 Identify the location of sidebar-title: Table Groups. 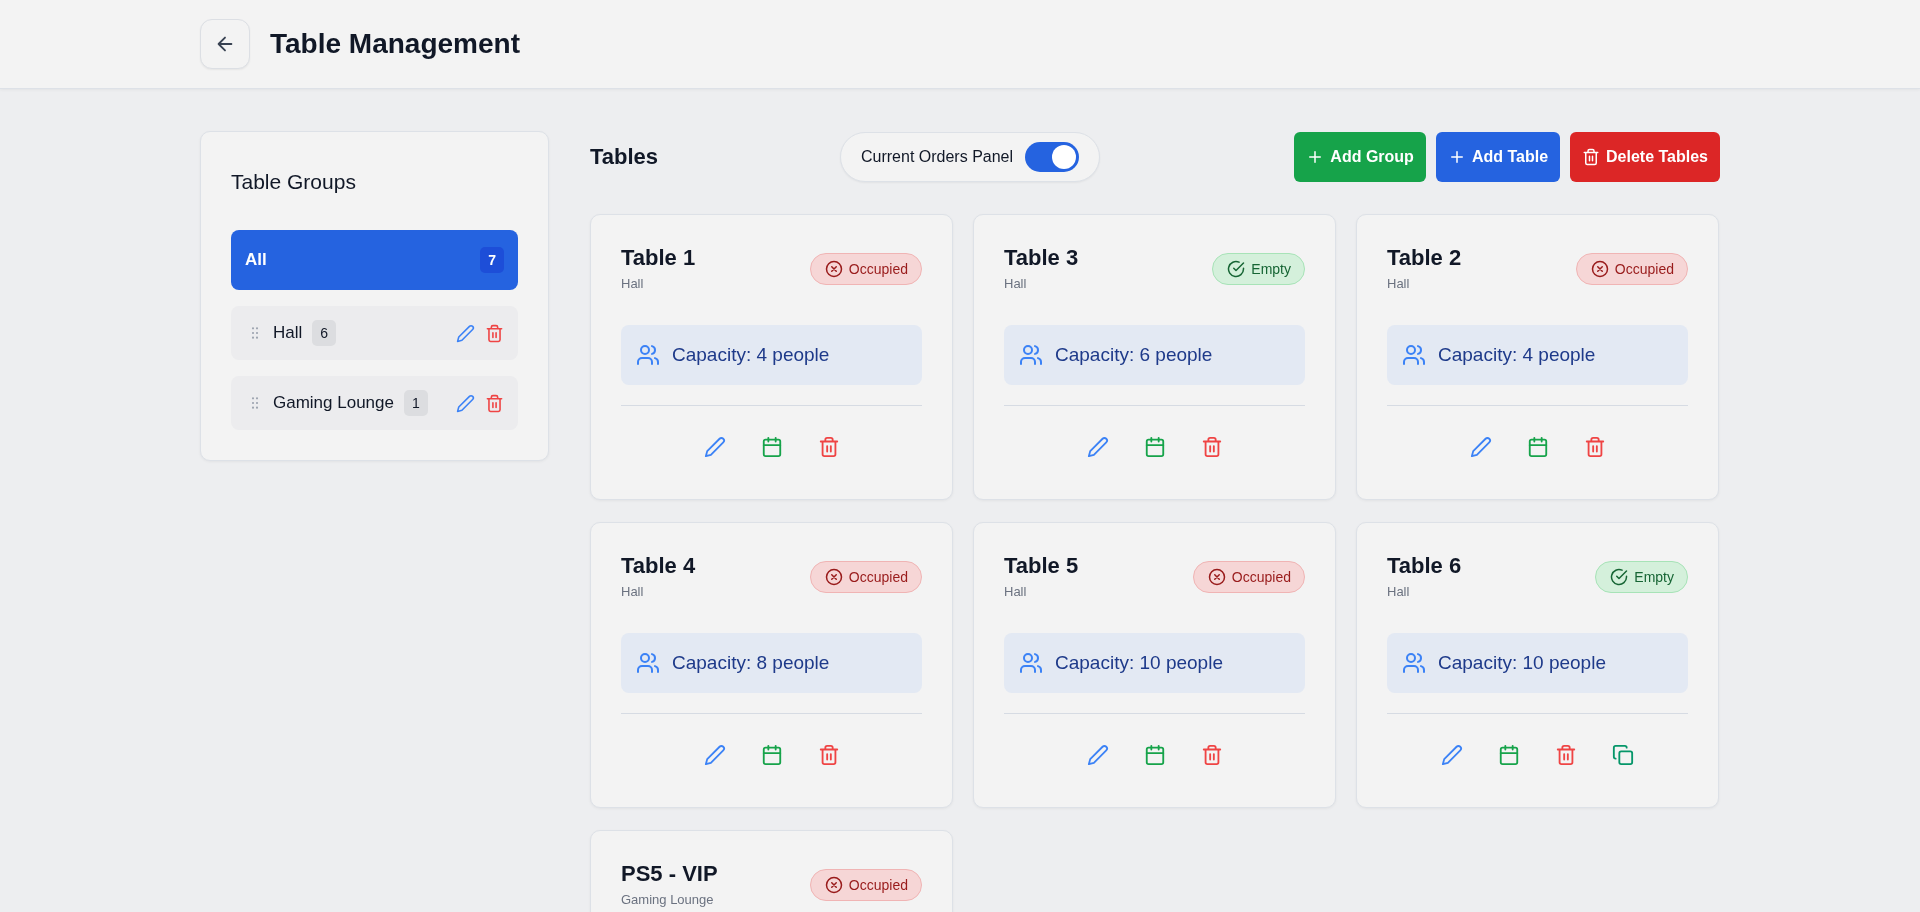
(294, 181).